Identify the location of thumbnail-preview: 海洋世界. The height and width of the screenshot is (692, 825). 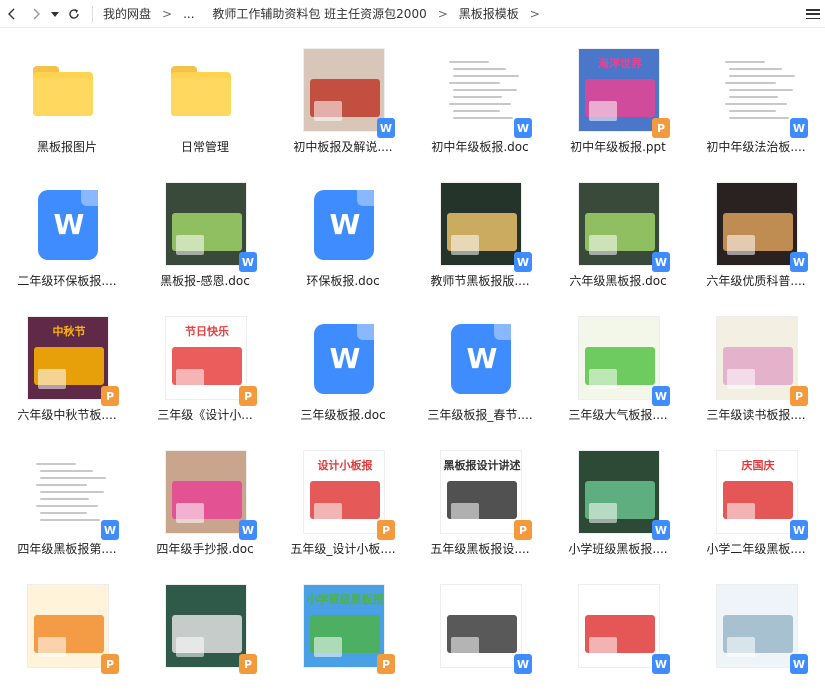
(619, 90).